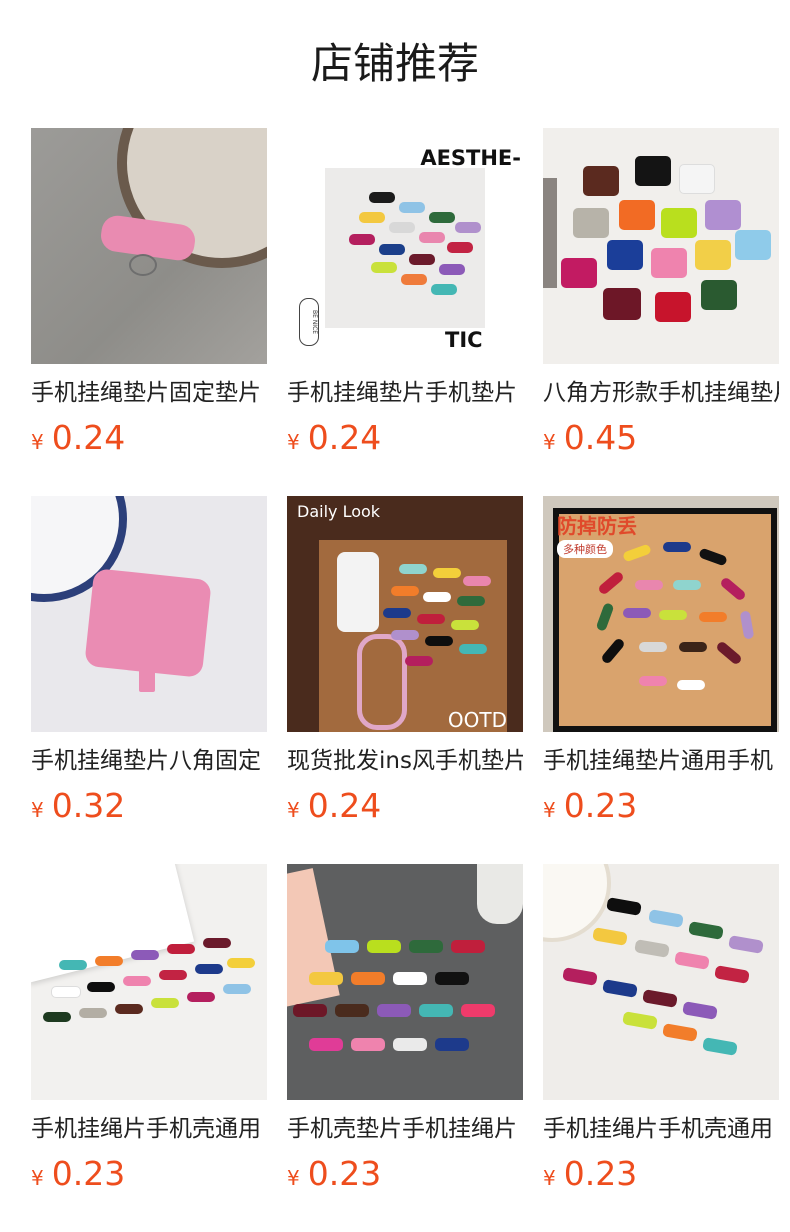 The height and width of the screenshot is (1232, 790). Describe the element at coordinates (585, 549) in the screenshot. I see `image-subline: 多种颜色` at that location.